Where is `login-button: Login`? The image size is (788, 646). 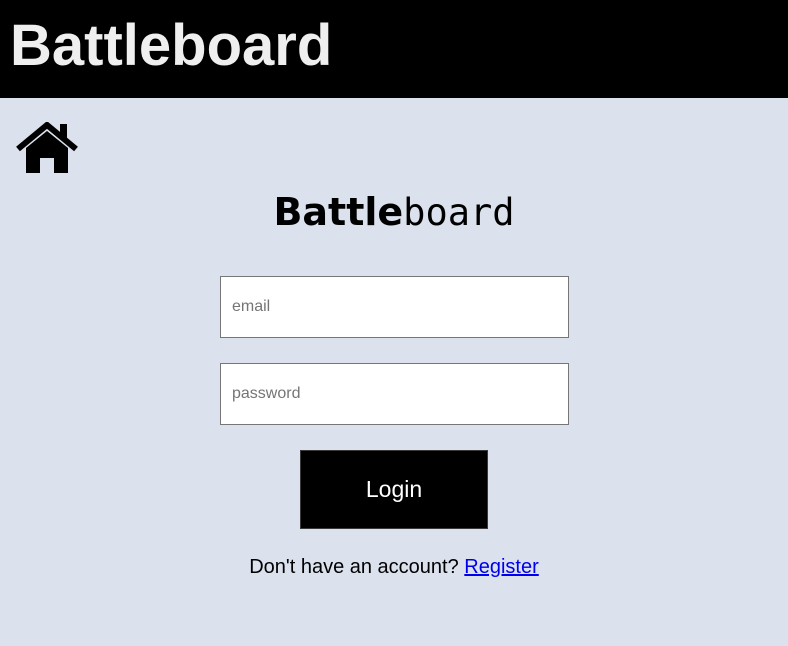 login-button: Login is located at coordinates (394, 489).